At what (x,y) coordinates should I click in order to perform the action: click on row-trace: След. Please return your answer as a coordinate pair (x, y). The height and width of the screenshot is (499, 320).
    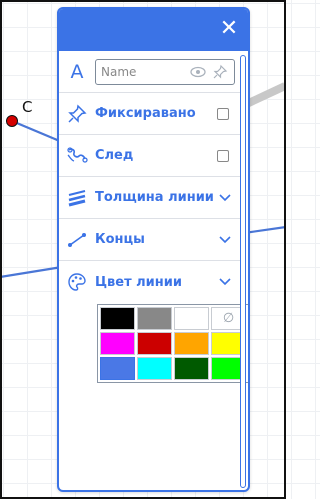
    Looking at the image, I should click on (150, 156).